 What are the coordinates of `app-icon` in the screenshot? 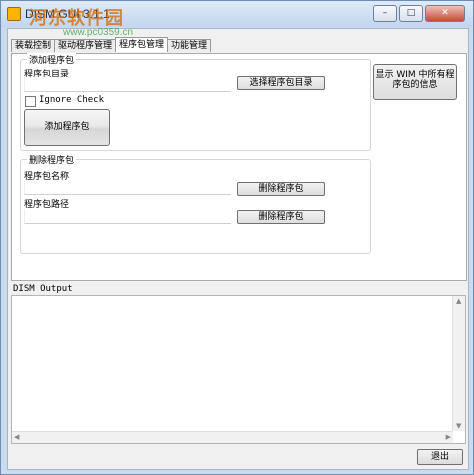 It's located at (14, 14).